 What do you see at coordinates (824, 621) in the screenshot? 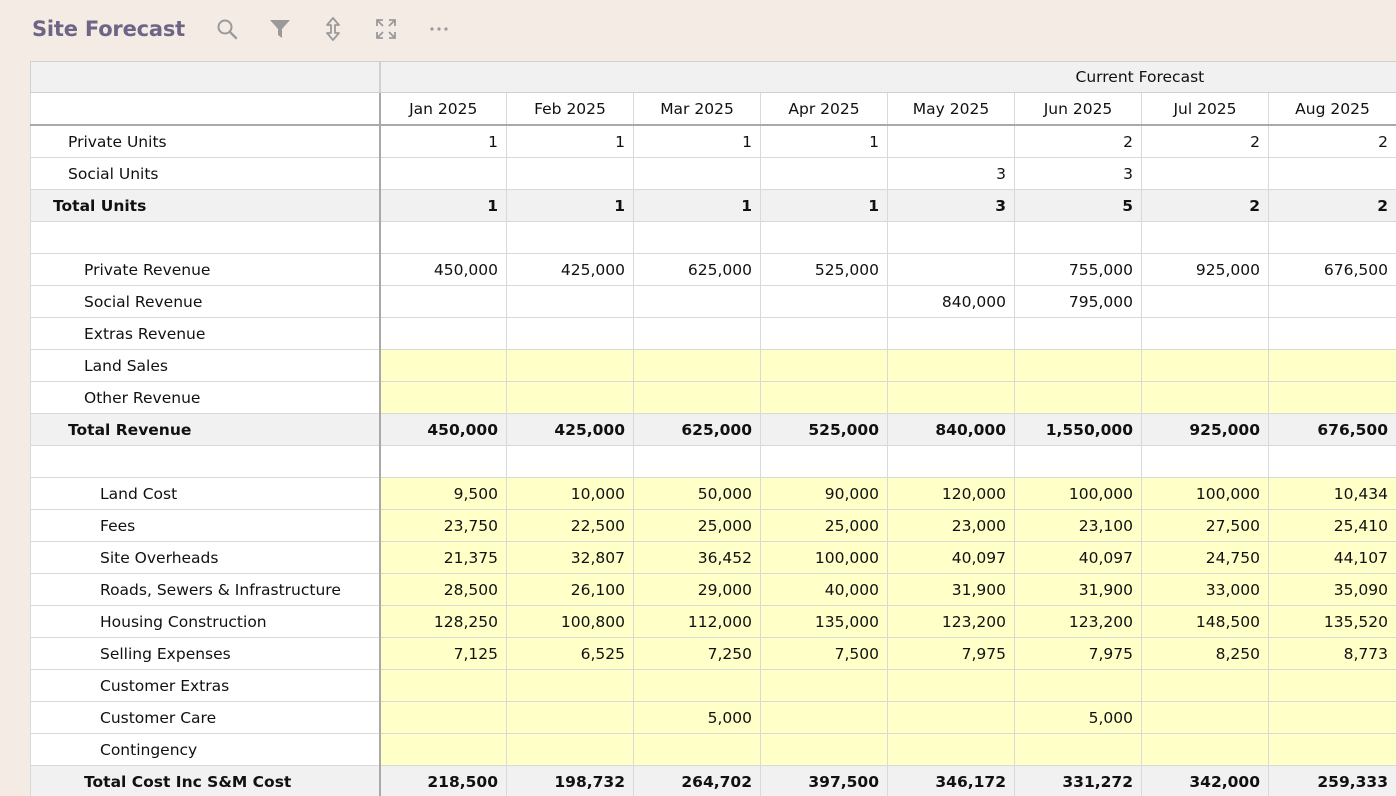
I see `data-cell: 135,000` at bounding box center [824, 621].